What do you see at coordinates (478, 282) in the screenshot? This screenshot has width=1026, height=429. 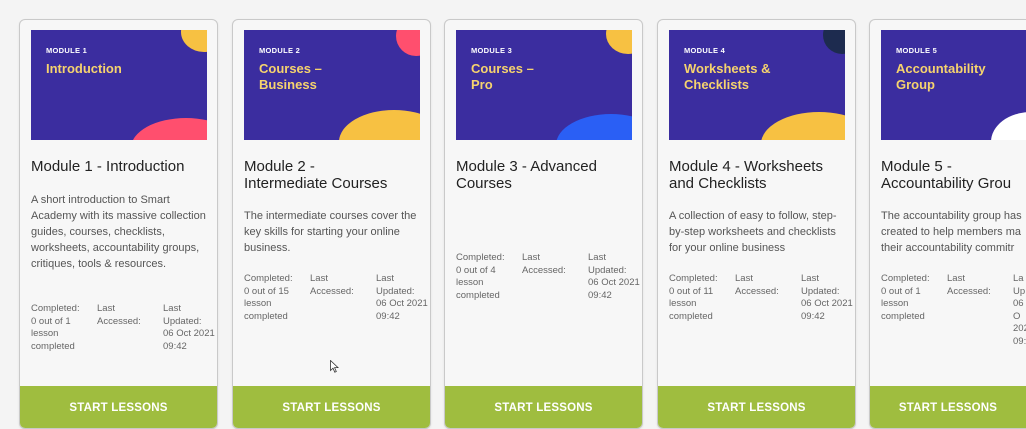 I see `completed-value: 0 out of 4 lesson completed` at bounding box center [478, 282].